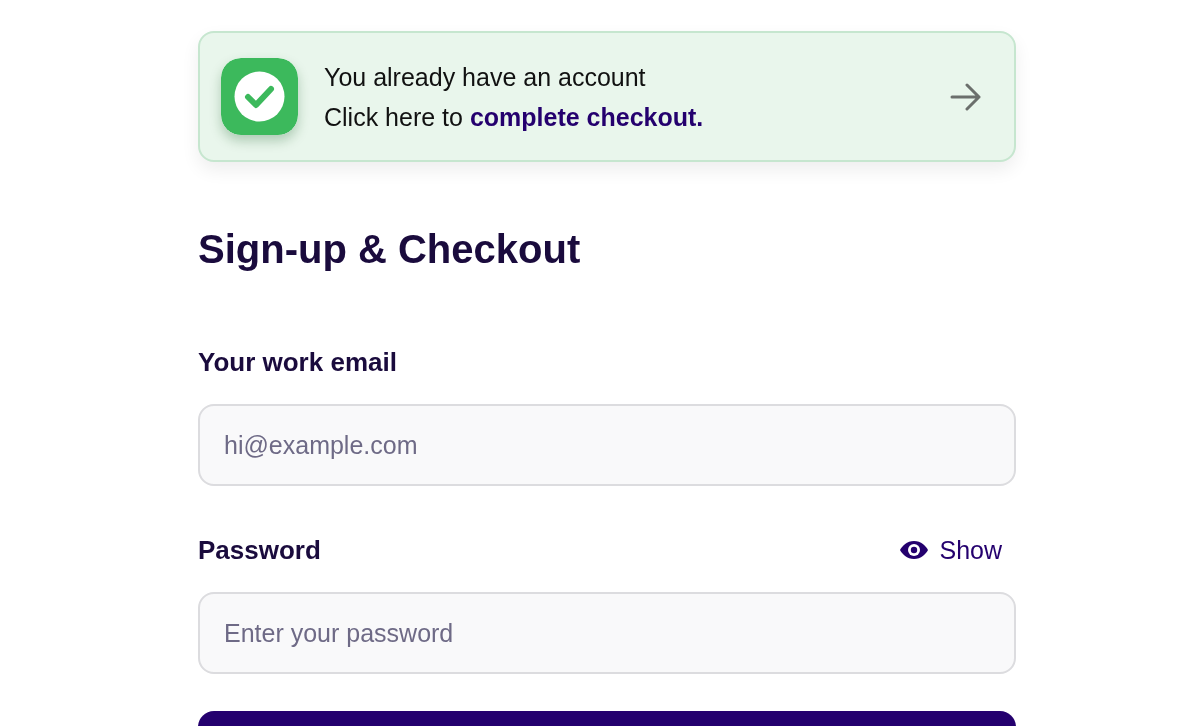 The height and width of the screenshot is (726, 1198). What do you see at coordinates (607, 633) in the screenshot?
I see `password-field: Enter your password` at bounding box center [607, 633].